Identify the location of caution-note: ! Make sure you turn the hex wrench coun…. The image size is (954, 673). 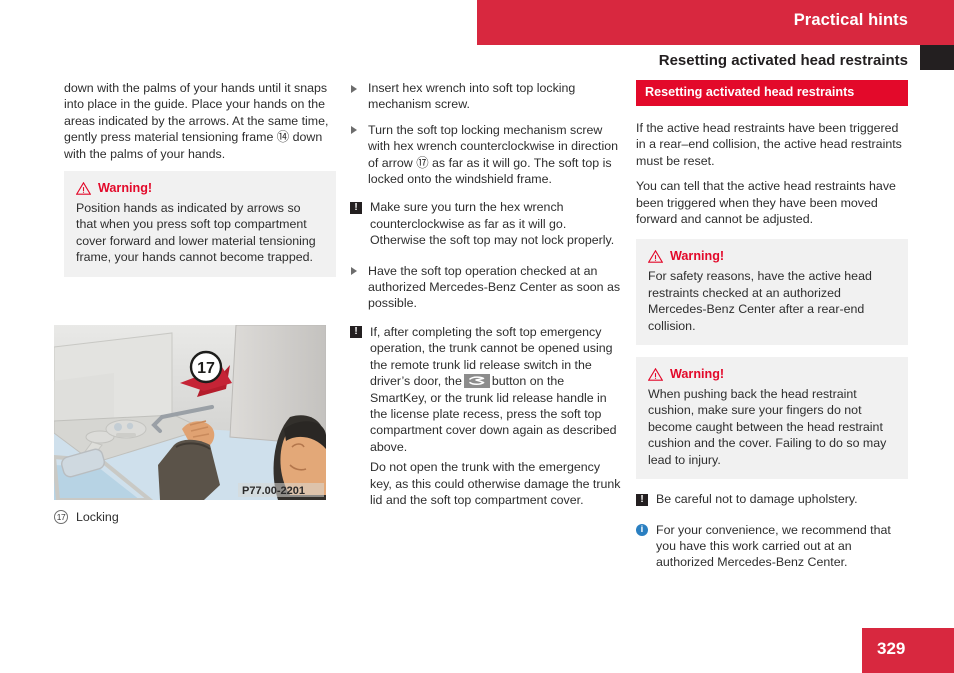
(486, 223).